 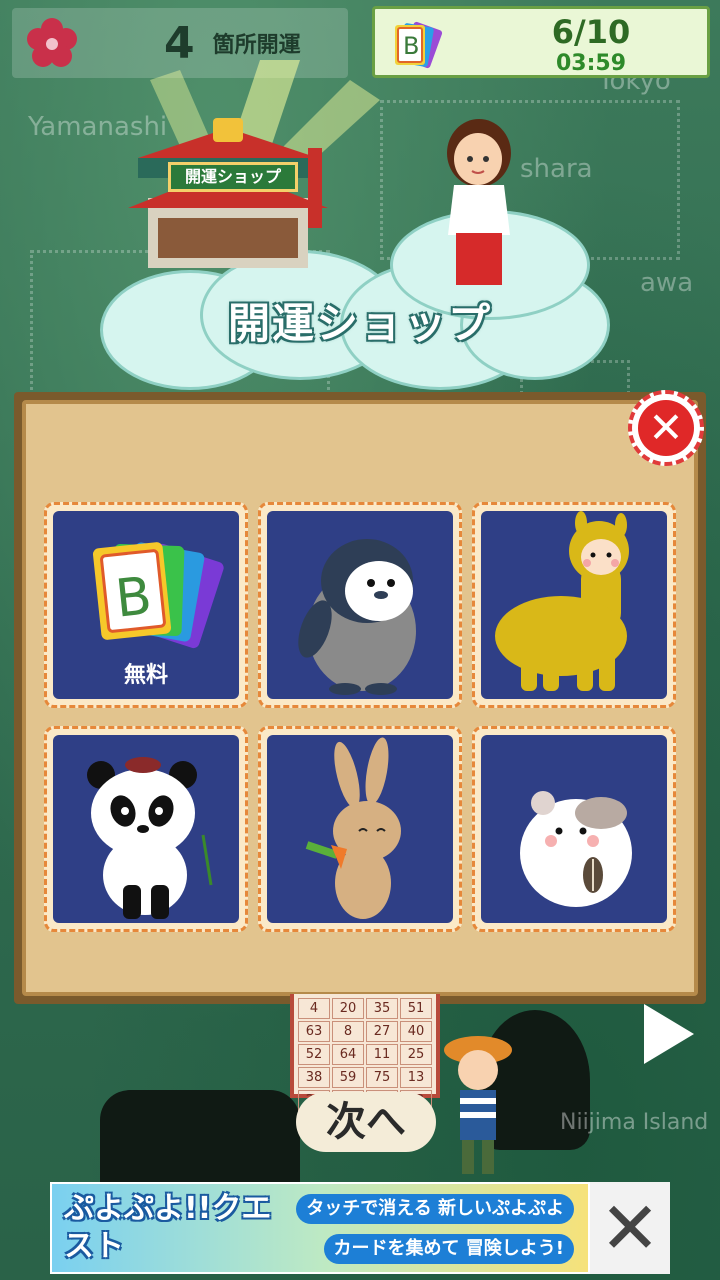 What do you see at coordinates (382, 1008) in the screenshot?
I see `bingo-number: 35` at bounding box center [382, 1008].